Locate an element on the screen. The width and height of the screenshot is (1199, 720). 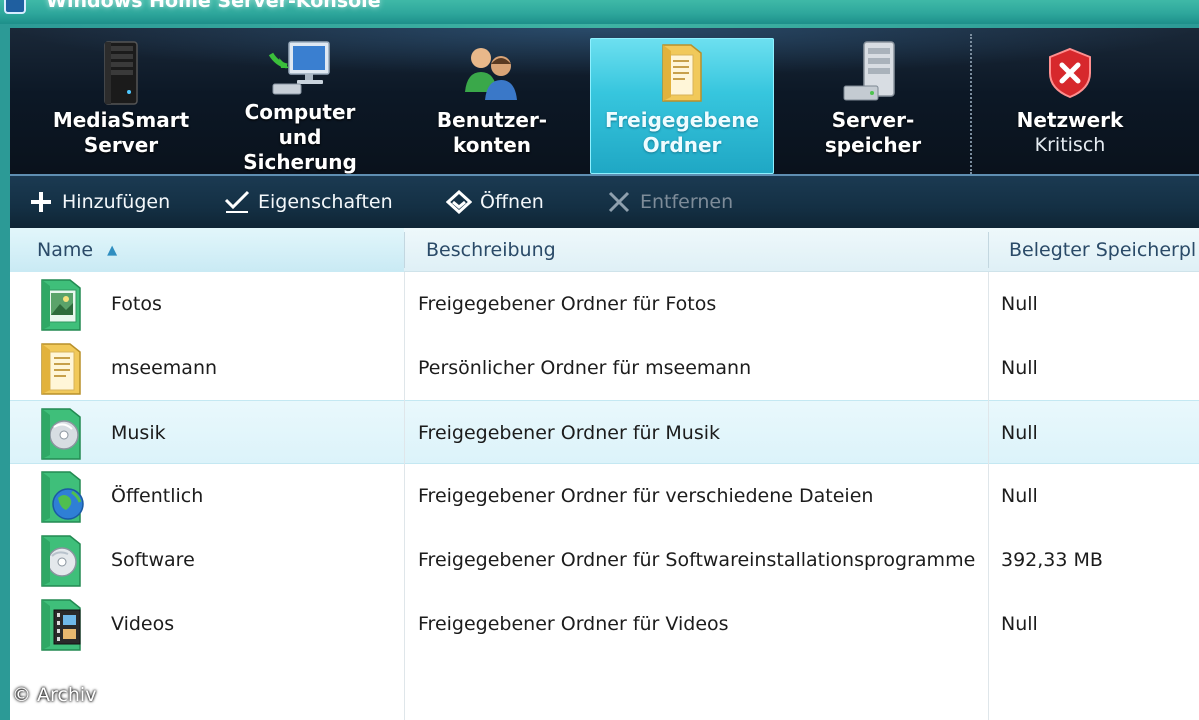
row-description: Freigegebener Ordner für Fotos is located at coordinates (567, 304).